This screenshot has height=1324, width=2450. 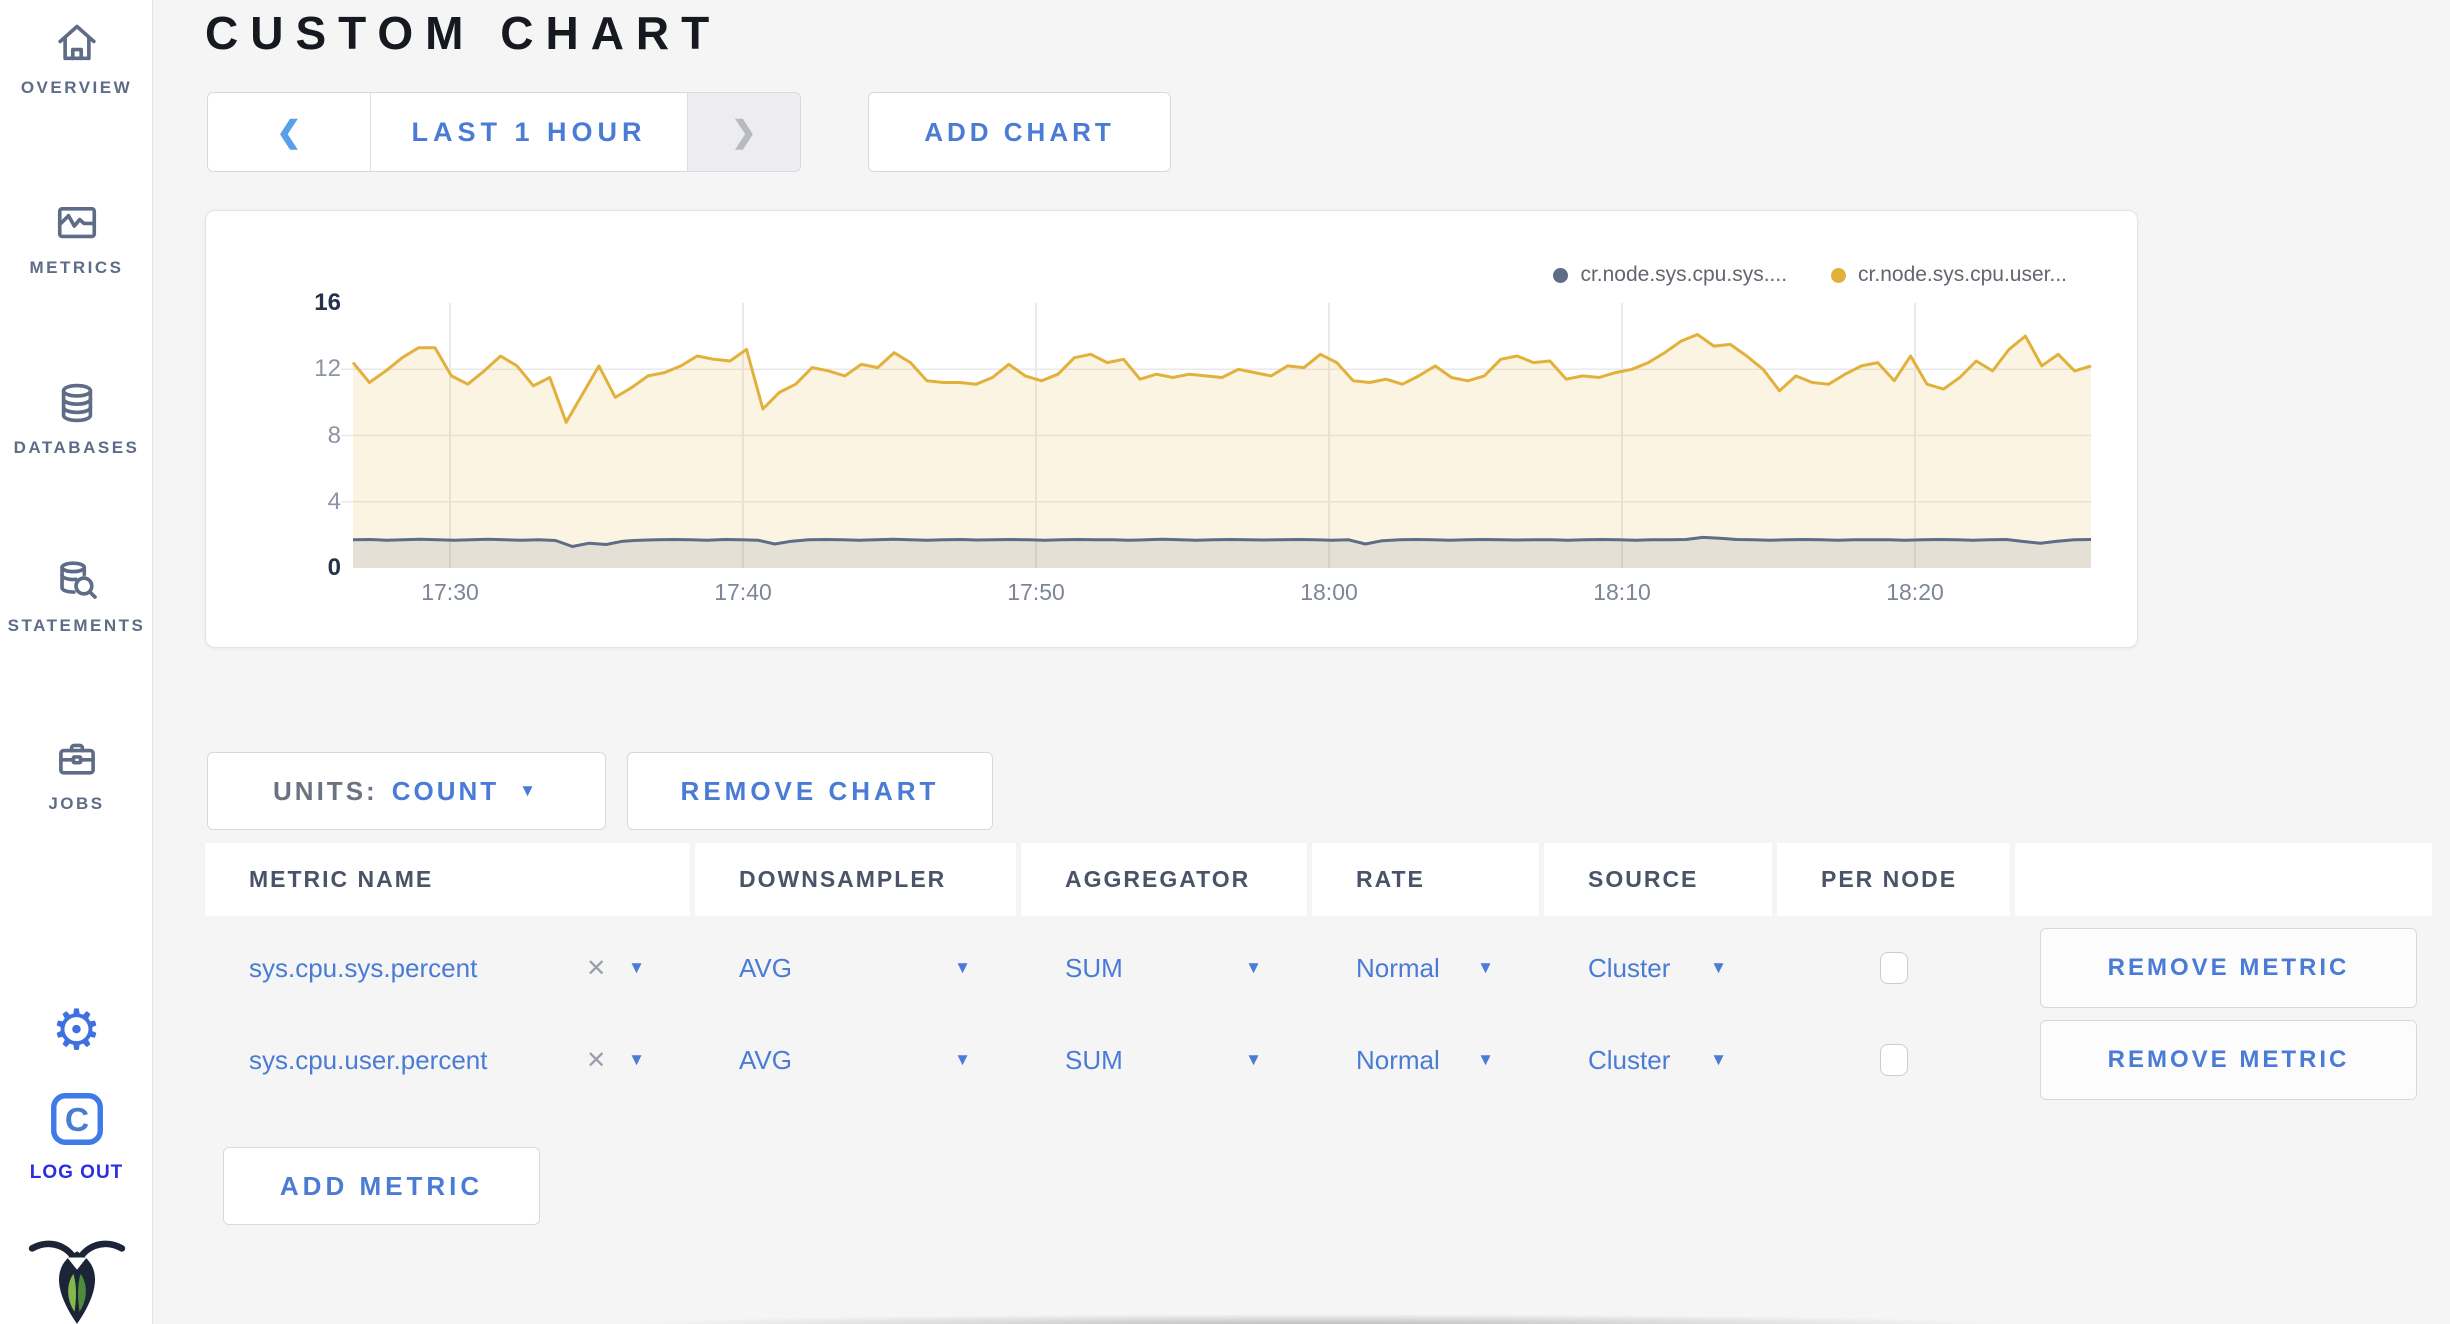 I want to click on x-axis-tick: 18:20, so click(x=1915, y=592).